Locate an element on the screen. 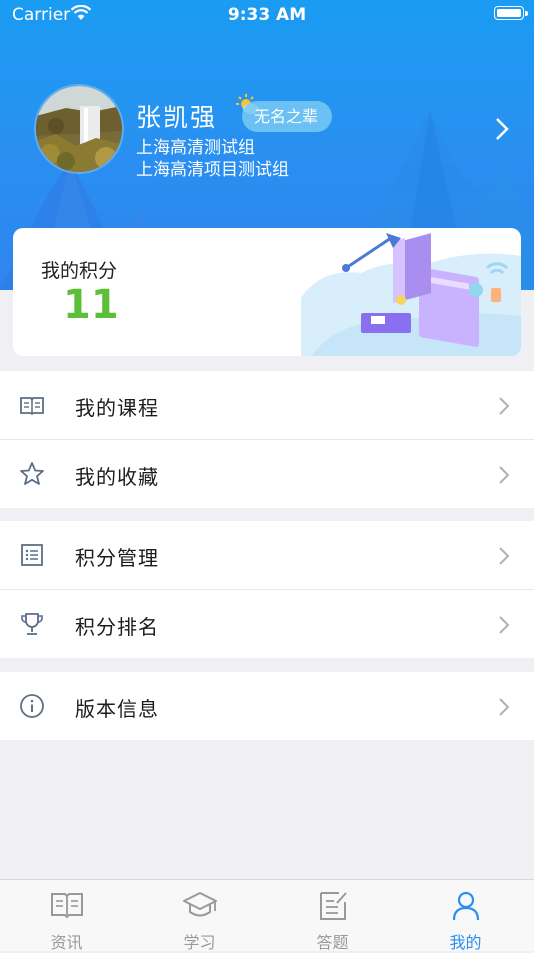 The width and height of the screenshot is (534, 953). menu-item-label: 积分管理 is located at coordinates (117, 558).